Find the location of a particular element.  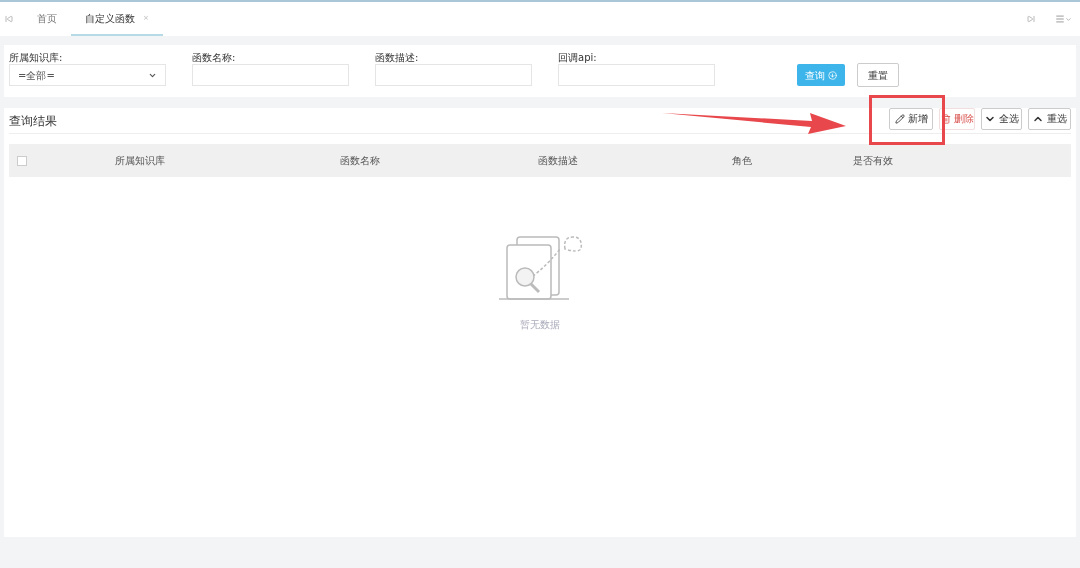

filter-label: 函数名称: is located at coordinates (214, 57).